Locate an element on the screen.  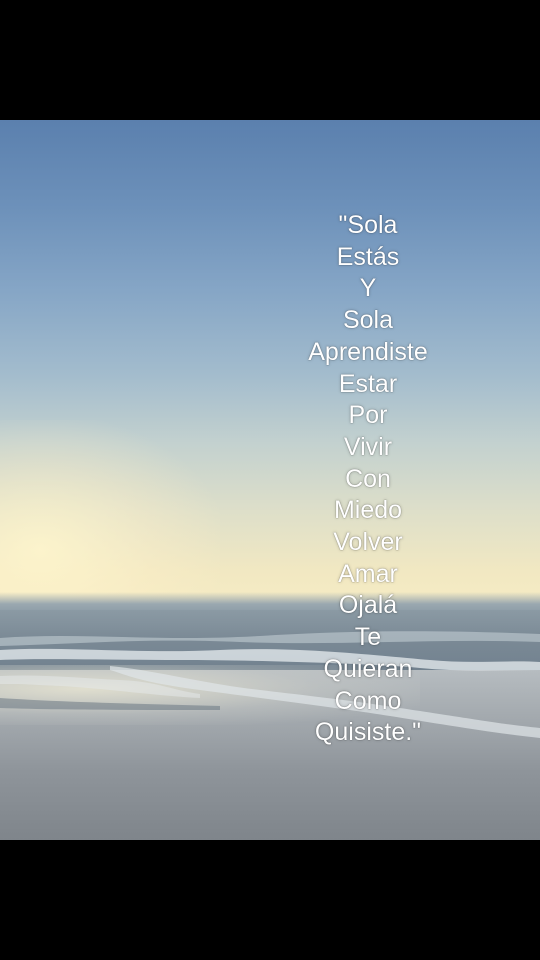
quote-line: Ojalá is located at coordinates (368, 605).